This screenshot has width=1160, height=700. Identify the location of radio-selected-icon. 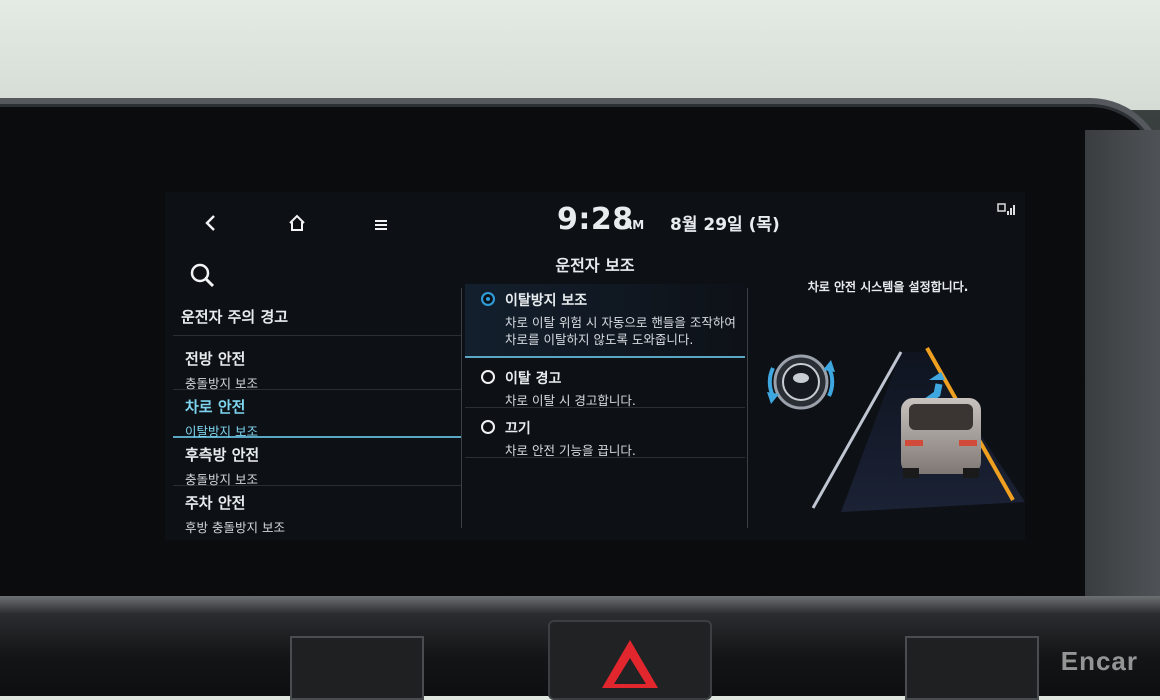
(488, 299).